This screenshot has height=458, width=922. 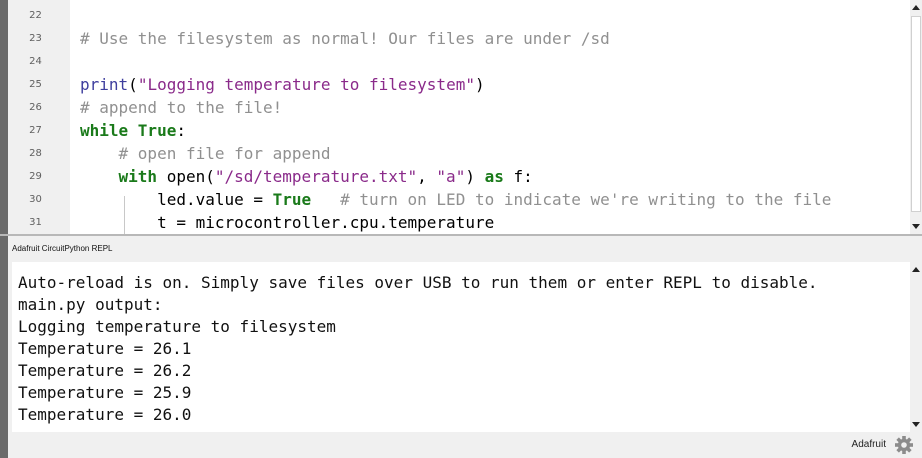 I want to click on line-number: 23, so click(x=35, y=38).